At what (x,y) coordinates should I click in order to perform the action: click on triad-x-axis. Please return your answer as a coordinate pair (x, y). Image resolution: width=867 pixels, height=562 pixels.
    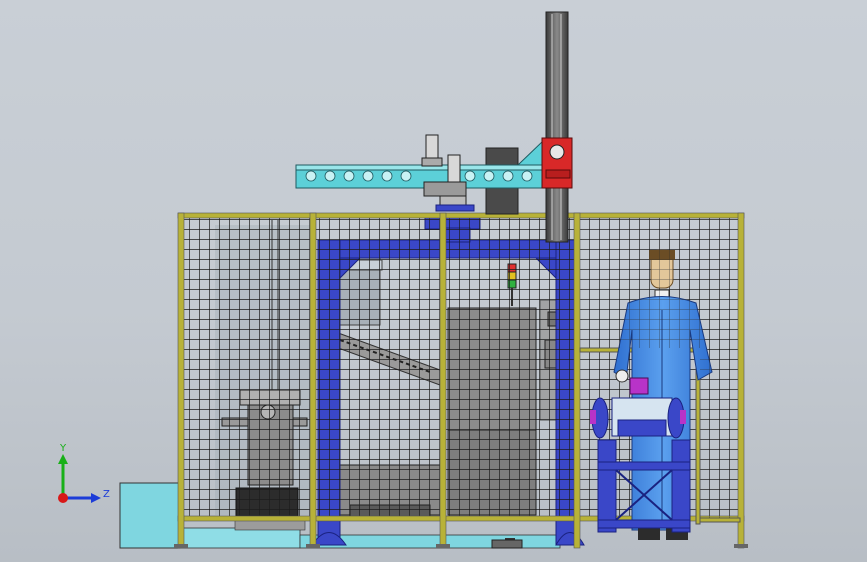
    Looking at the image, I should click on (63, 498).